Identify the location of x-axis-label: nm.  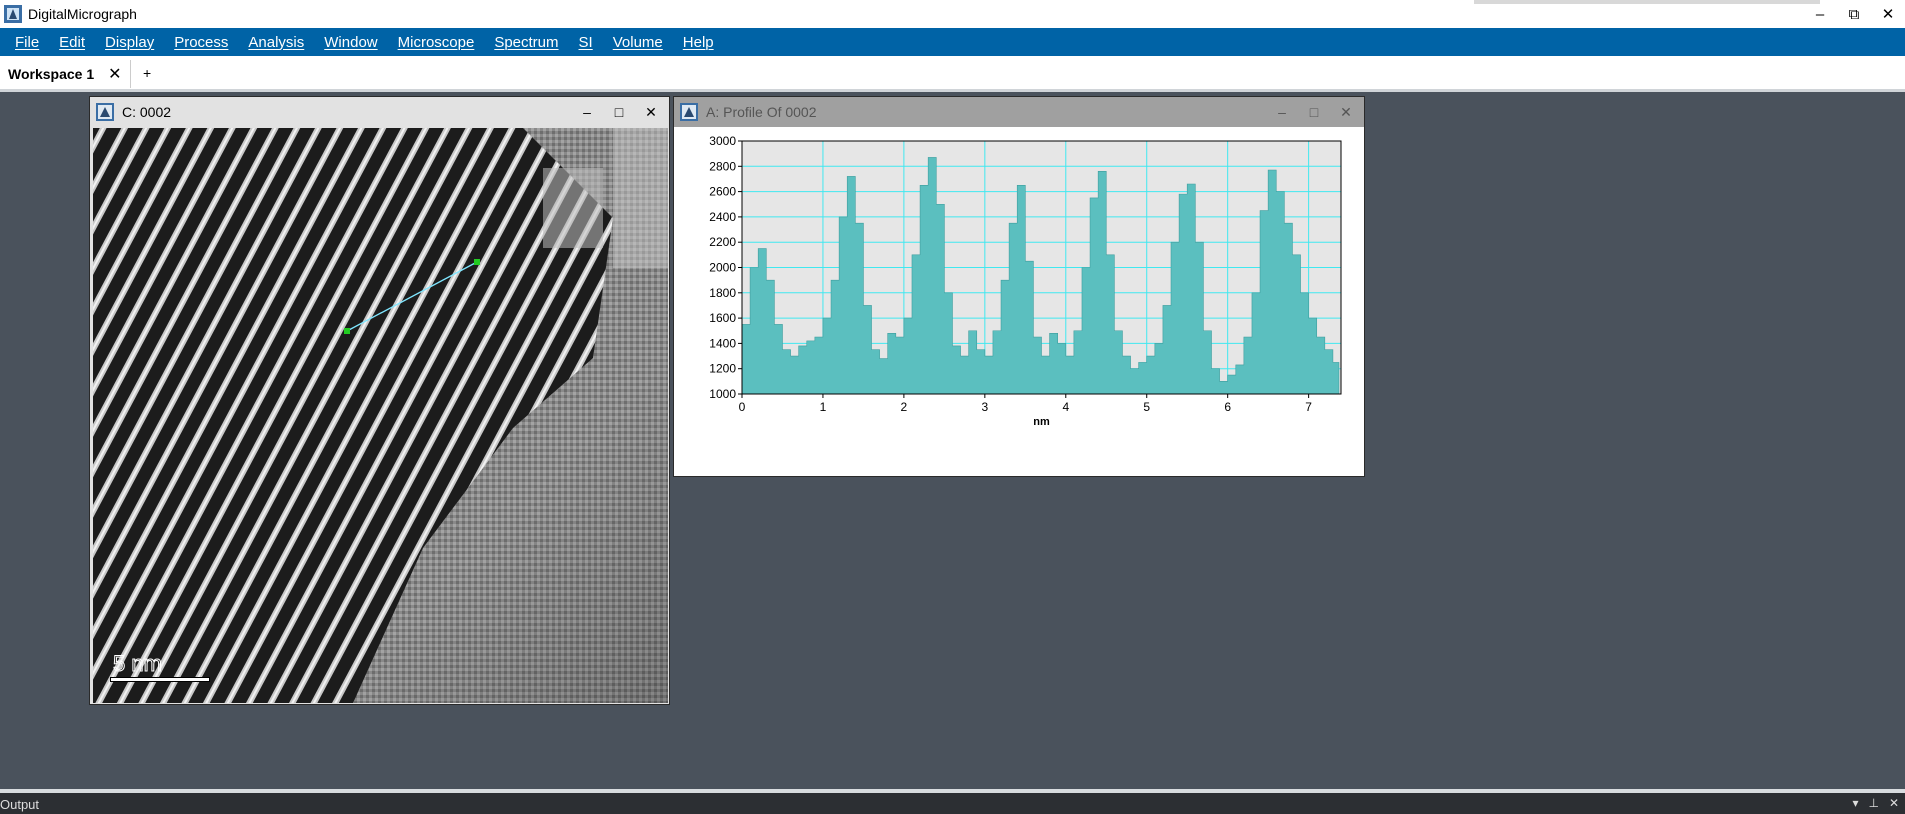
(1041, 422).